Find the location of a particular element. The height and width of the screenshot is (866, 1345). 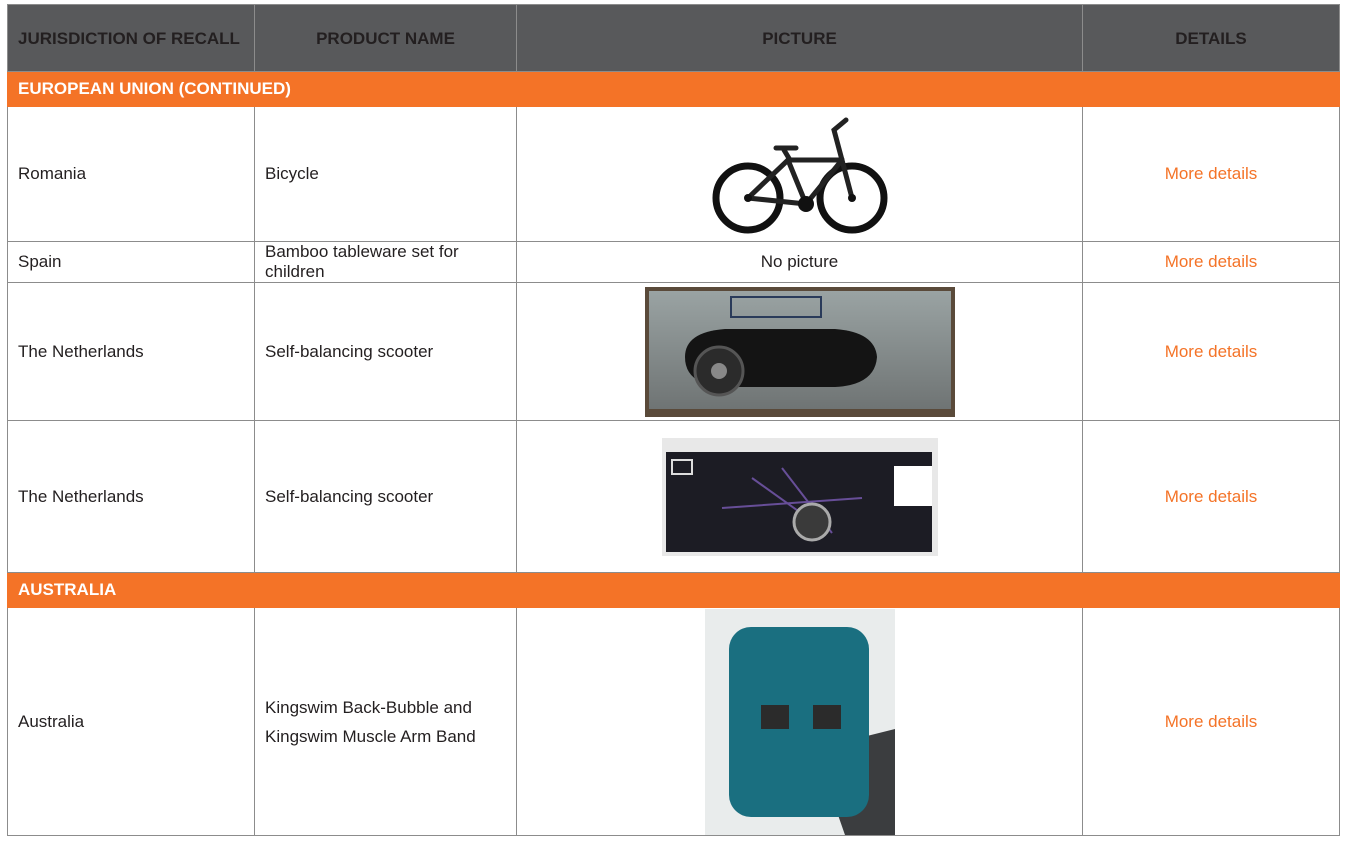

jurisdiction-cell: Romania is located at coordinates (131, 174).